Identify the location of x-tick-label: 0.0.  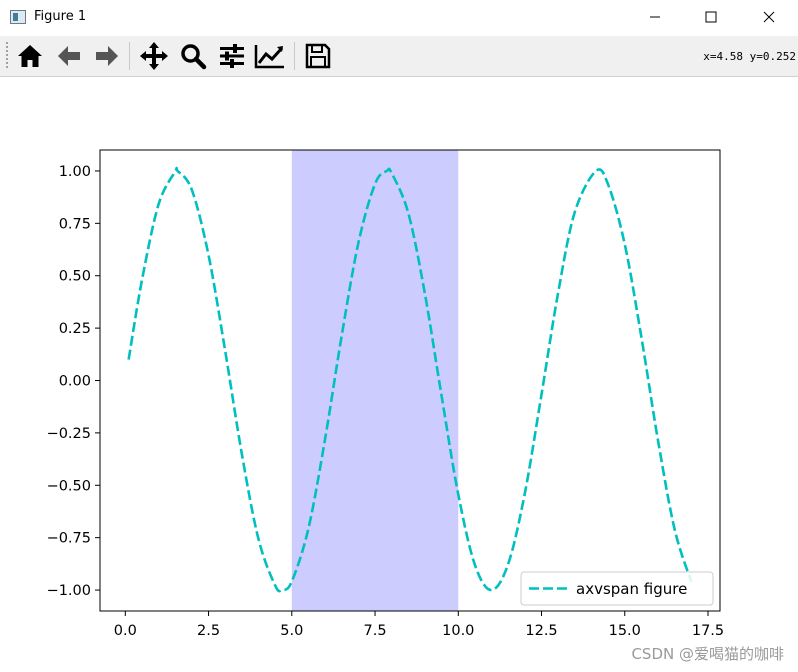
(125, 631).